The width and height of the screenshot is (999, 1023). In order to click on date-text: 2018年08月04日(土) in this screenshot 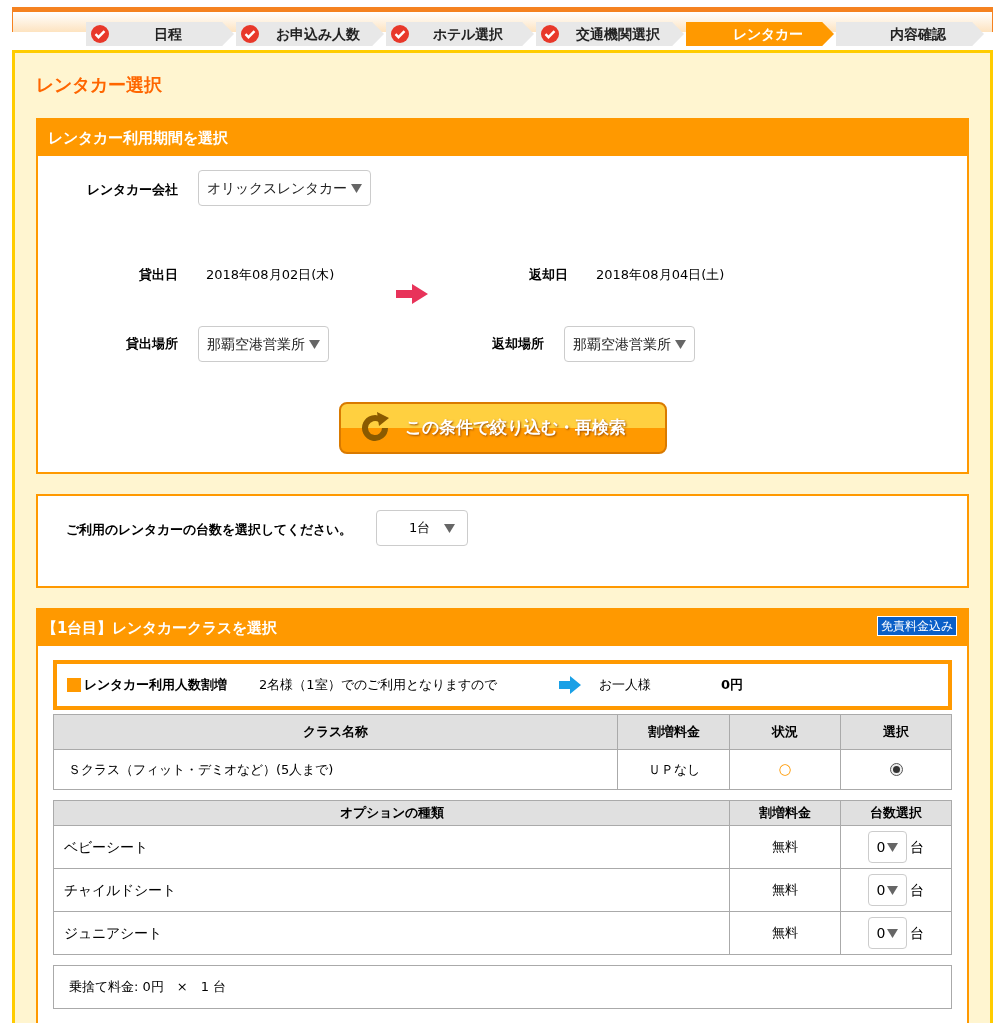, I will do `click(660, 275)`.